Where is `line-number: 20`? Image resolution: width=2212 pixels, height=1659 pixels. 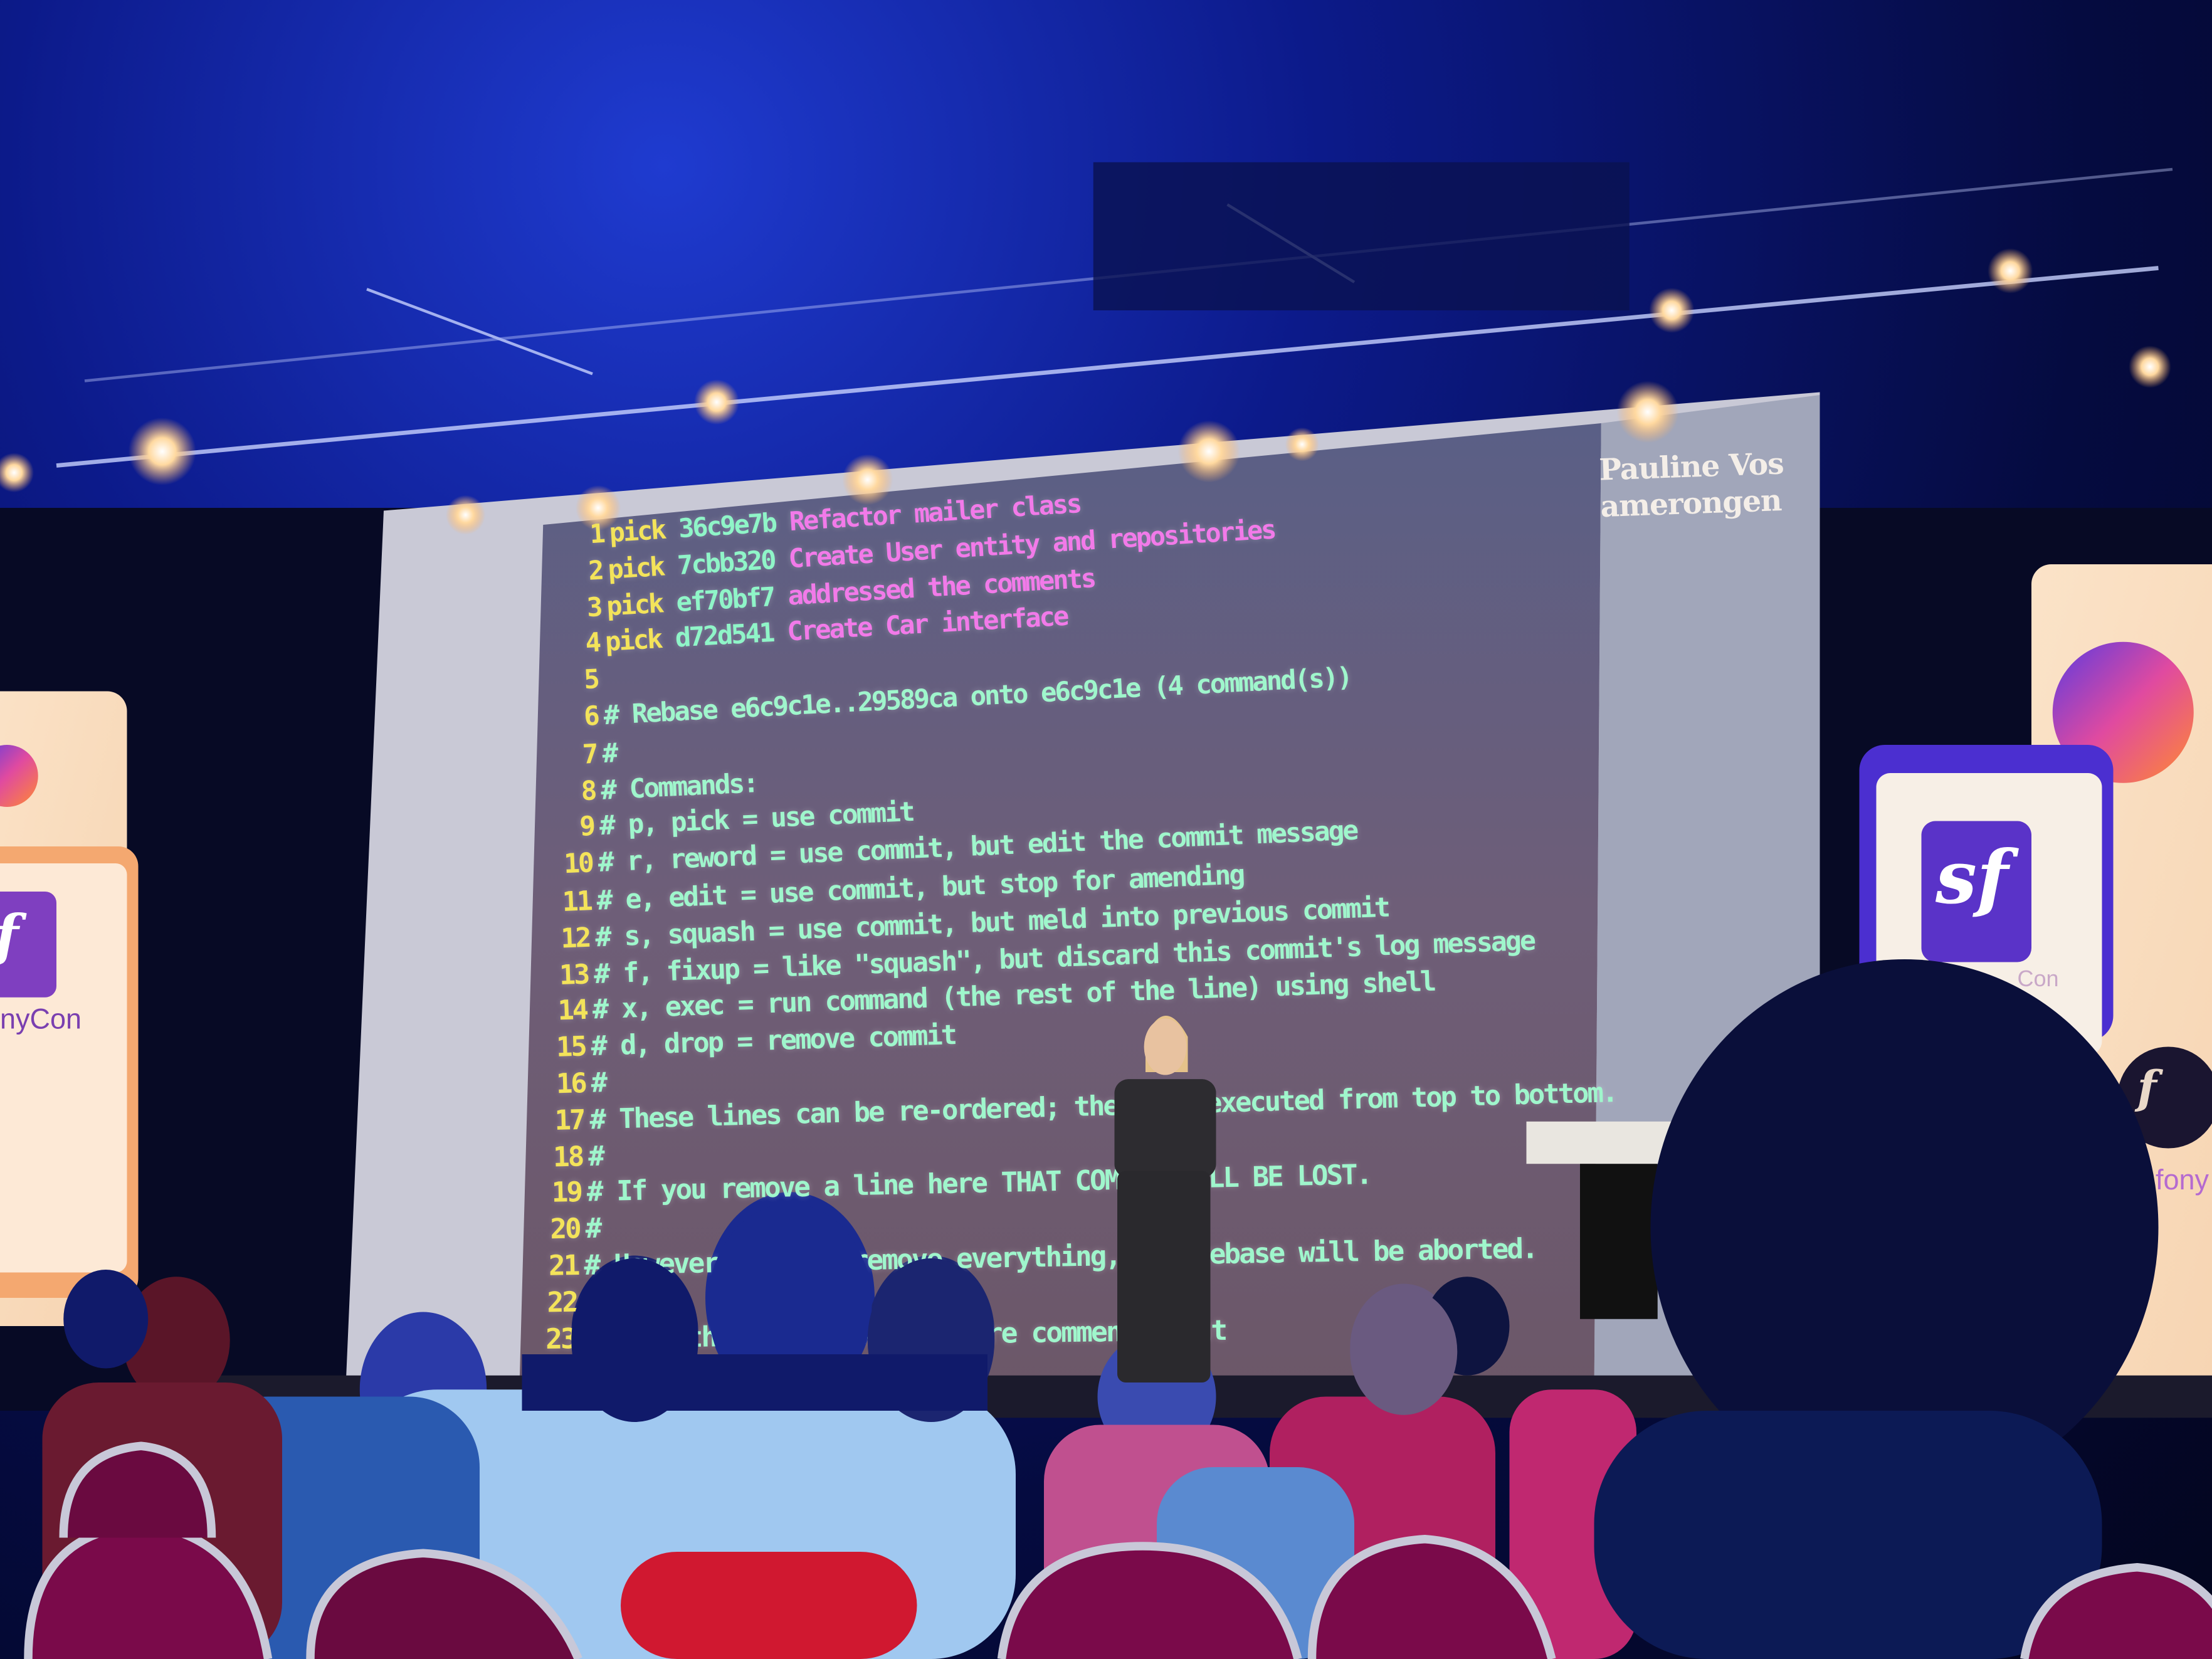
line-number: 20 is located at coordinates (565, 1229).